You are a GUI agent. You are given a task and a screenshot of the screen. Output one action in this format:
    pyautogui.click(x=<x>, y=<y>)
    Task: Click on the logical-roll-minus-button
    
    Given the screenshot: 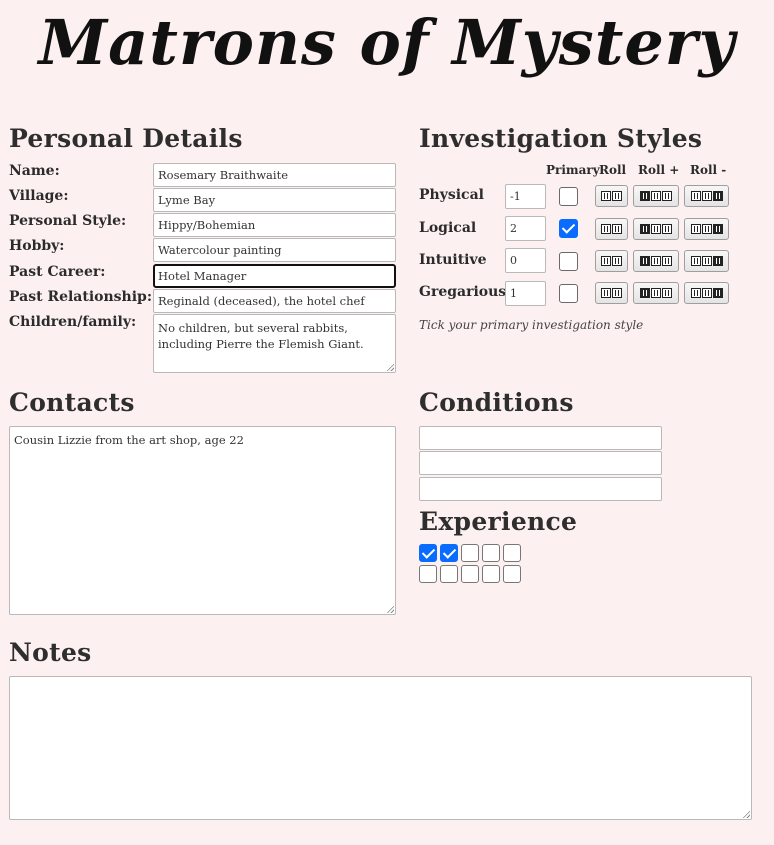 What is the action you would take?
    pyautogui.click(x=706, y=229)
    